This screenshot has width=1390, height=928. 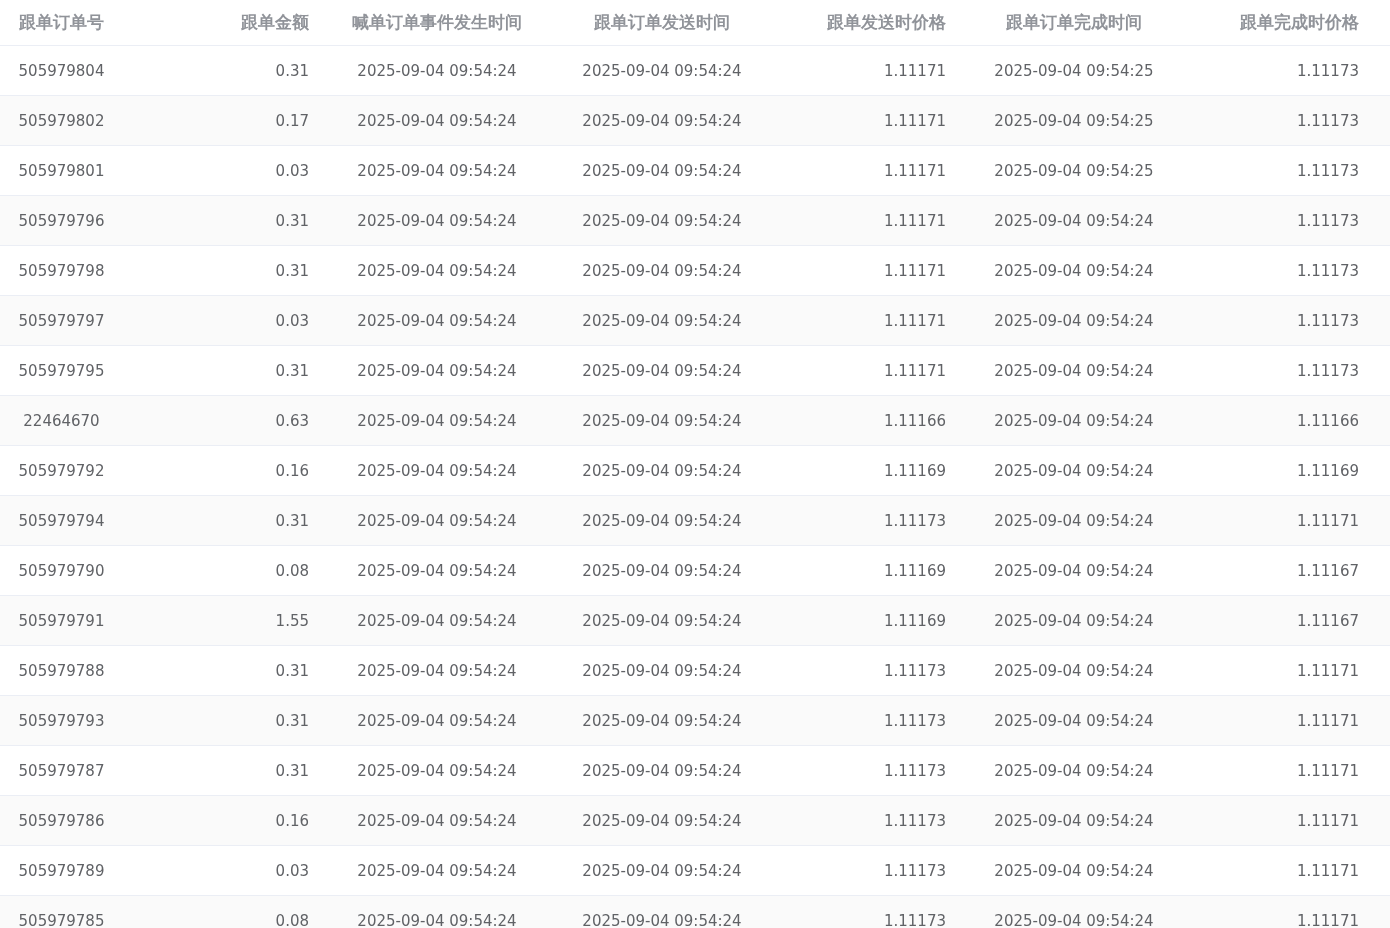 What do you see at coordinates (61, 220) in the screenshot?
I see `table-cell: 505979796` at bounding box center [61, 220].